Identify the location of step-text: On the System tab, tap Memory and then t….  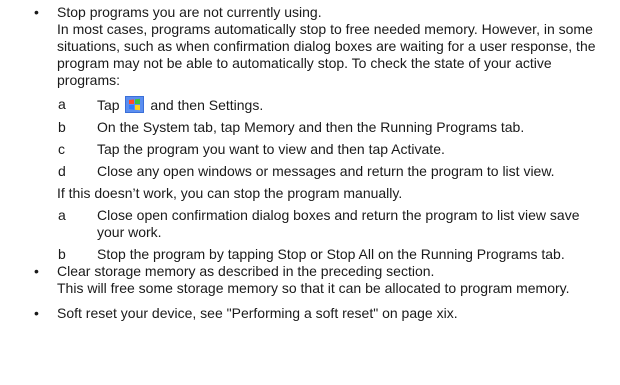
(311, 127).